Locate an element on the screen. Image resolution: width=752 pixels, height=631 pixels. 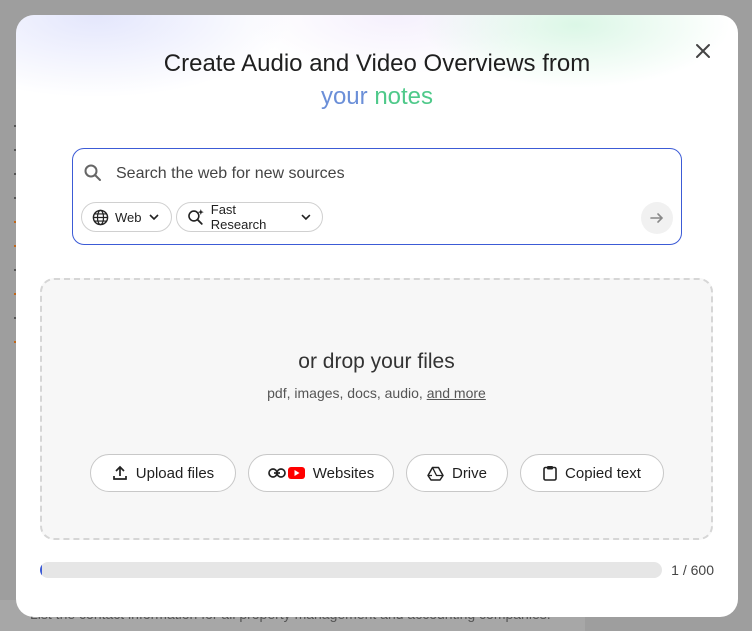
search-input is located at coordinates (366, 174).